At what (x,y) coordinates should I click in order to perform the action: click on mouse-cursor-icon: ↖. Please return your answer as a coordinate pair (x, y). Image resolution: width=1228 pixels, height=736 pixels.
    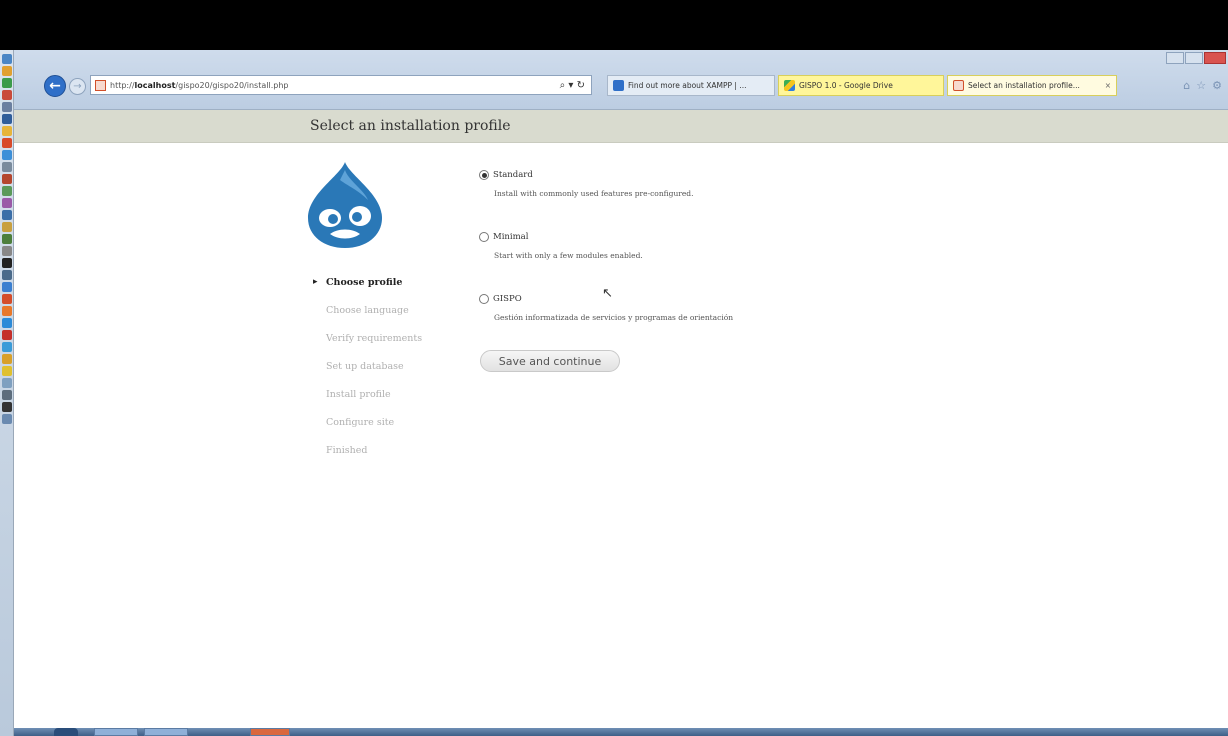
    Looking at the image, I should click on (607, 293).